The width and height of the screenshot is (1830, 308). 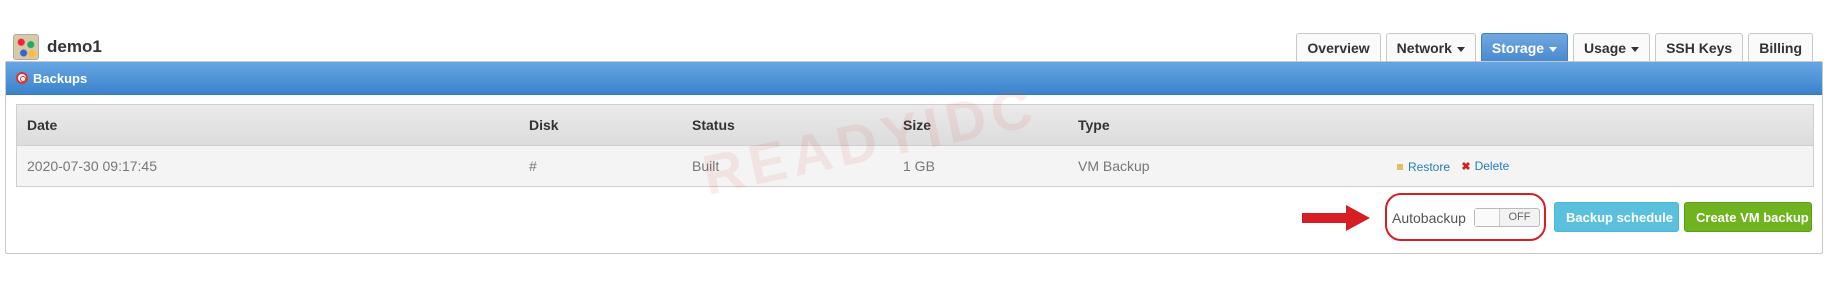 I want to click on row-actions: Restore ✖ Delete, so click(x=1457, y=166).